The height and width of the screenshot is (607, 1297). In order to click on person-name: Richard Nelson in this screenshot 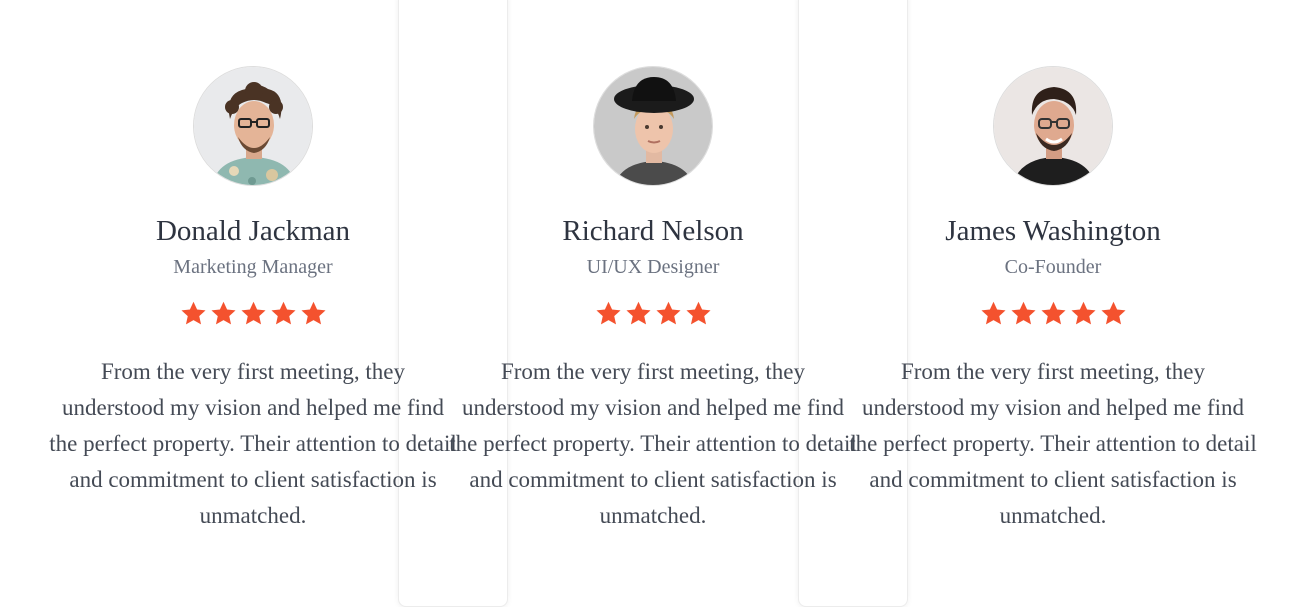, I will do `click(653, 231)`.